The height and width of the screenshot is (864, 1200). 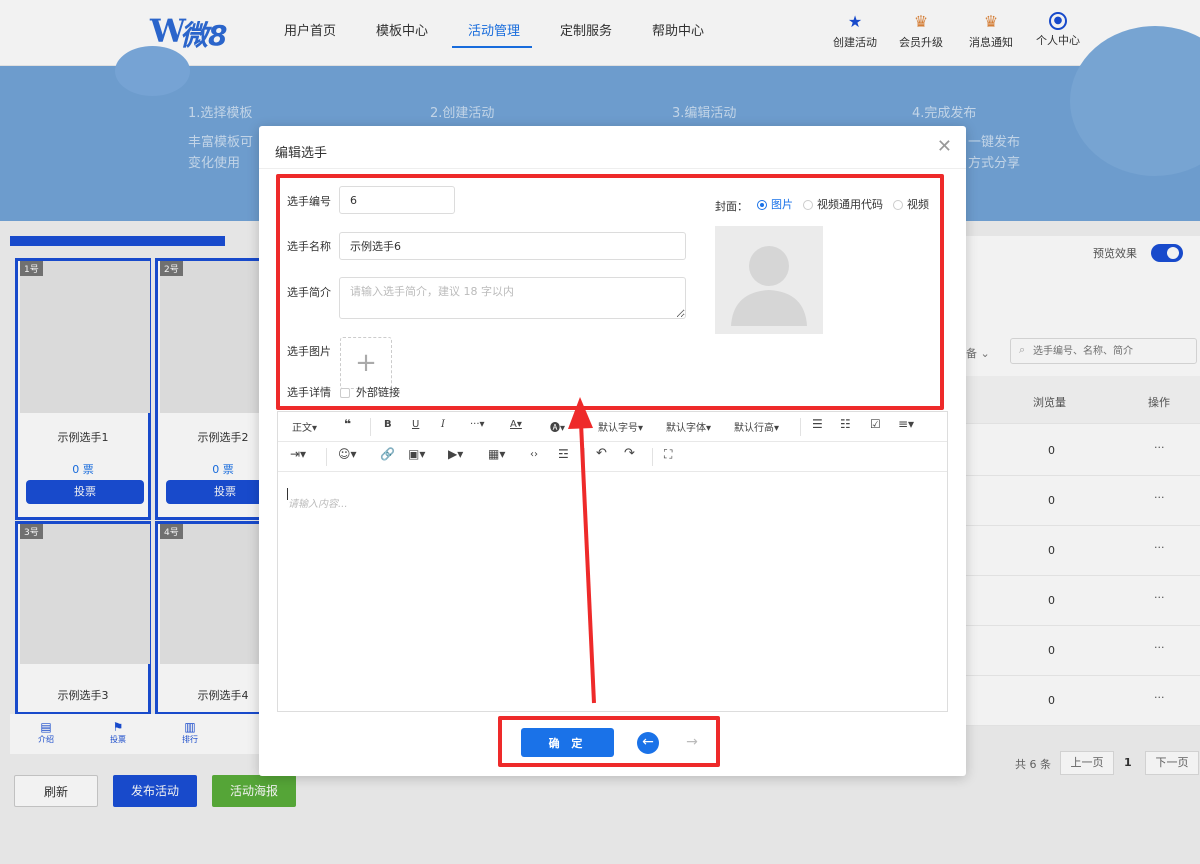 What do you see at coordinates (944, 146) in the screenshot?
I see `close-icon: ✕` at bounding box center [944, 146].